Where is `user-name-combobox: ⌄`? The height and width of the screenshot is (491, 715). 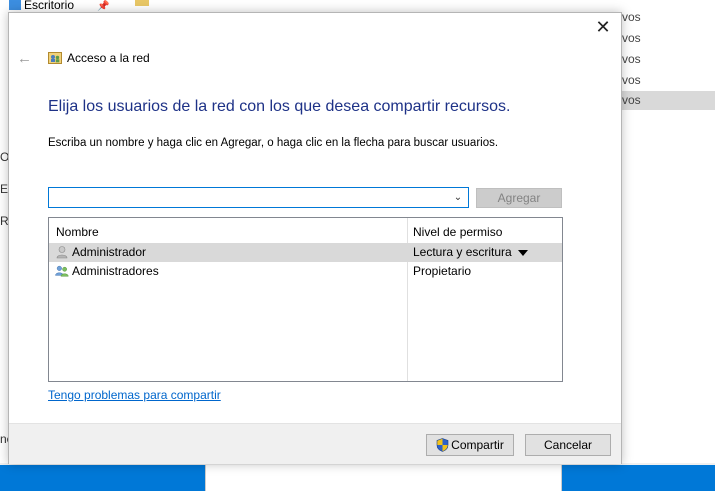
user-name-combobox: ⌄ is located at coordinates (258, 197).